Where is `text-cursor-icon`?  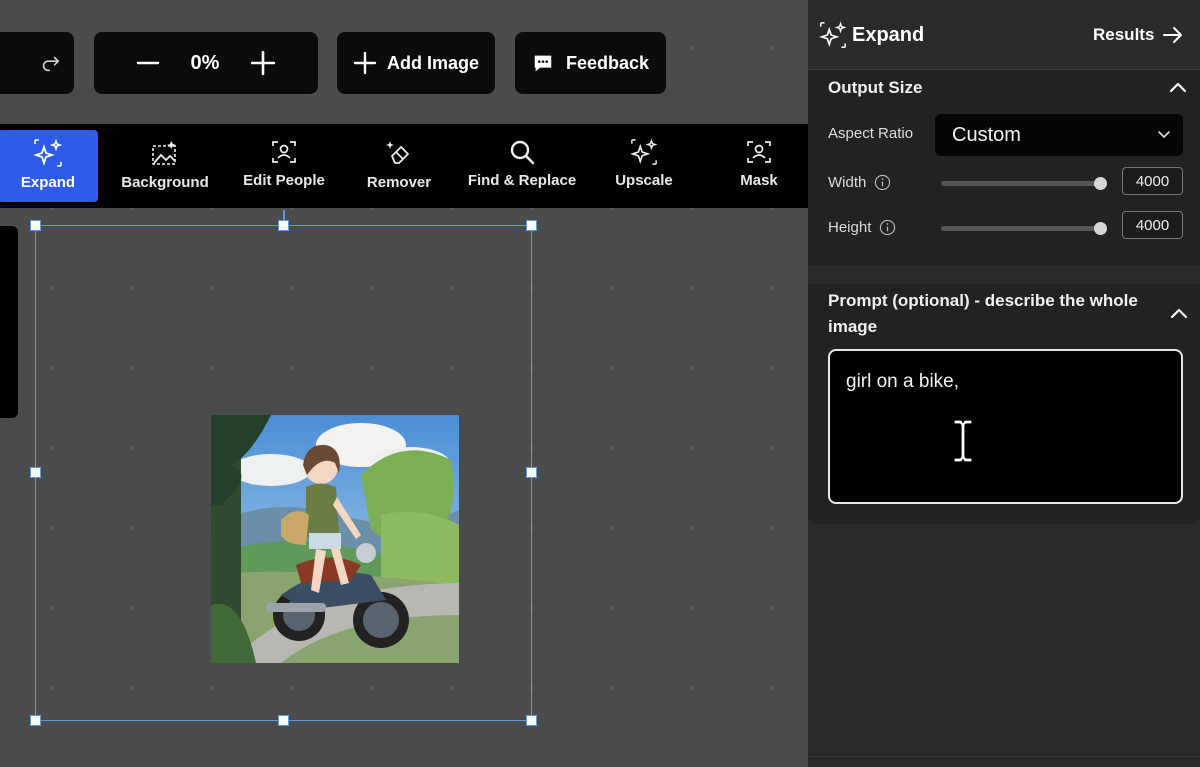
text-cursor-icon is located at coordinates (963, 441).